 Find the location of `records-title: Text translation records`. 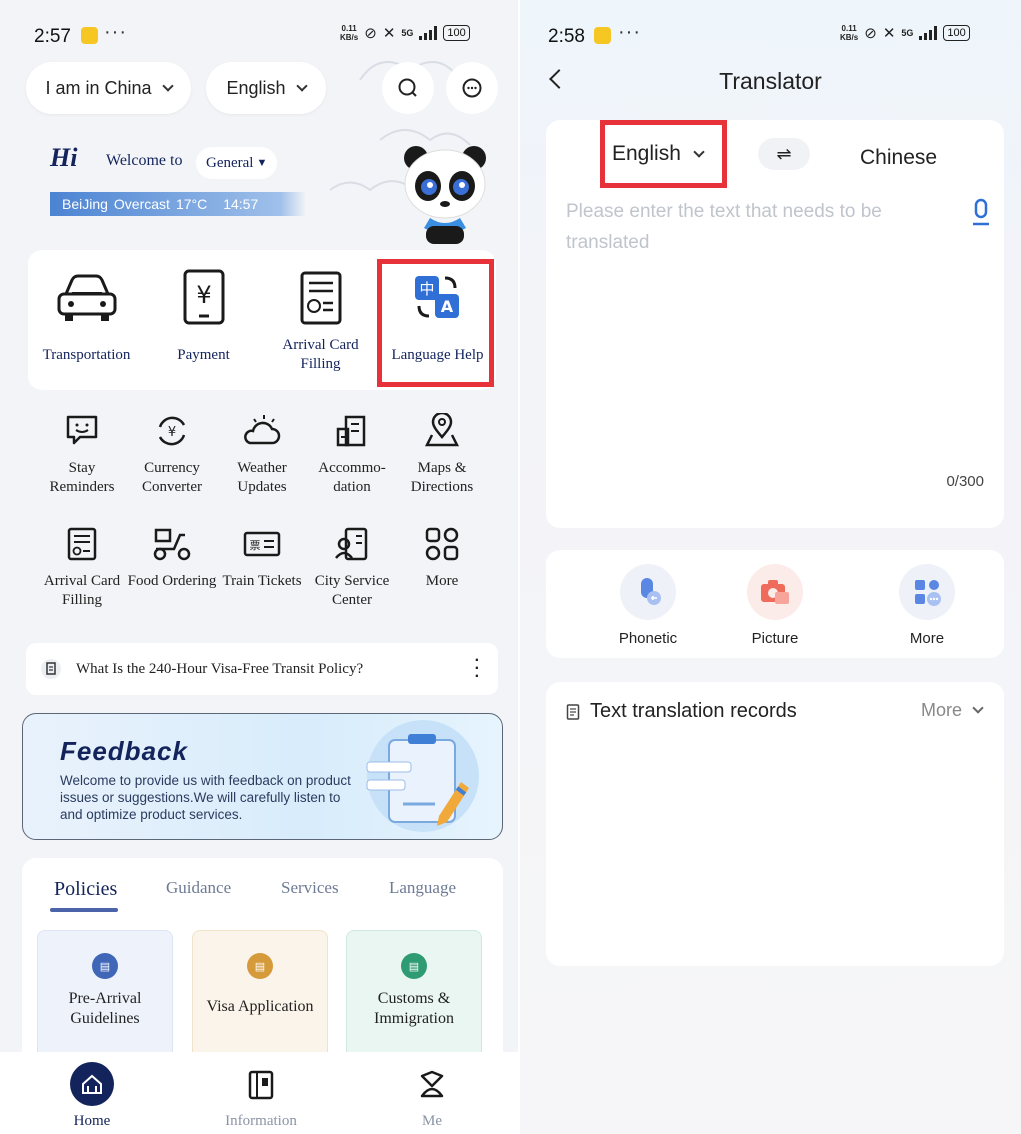

records-title: Text translation records is located at coordinates (681, 711).